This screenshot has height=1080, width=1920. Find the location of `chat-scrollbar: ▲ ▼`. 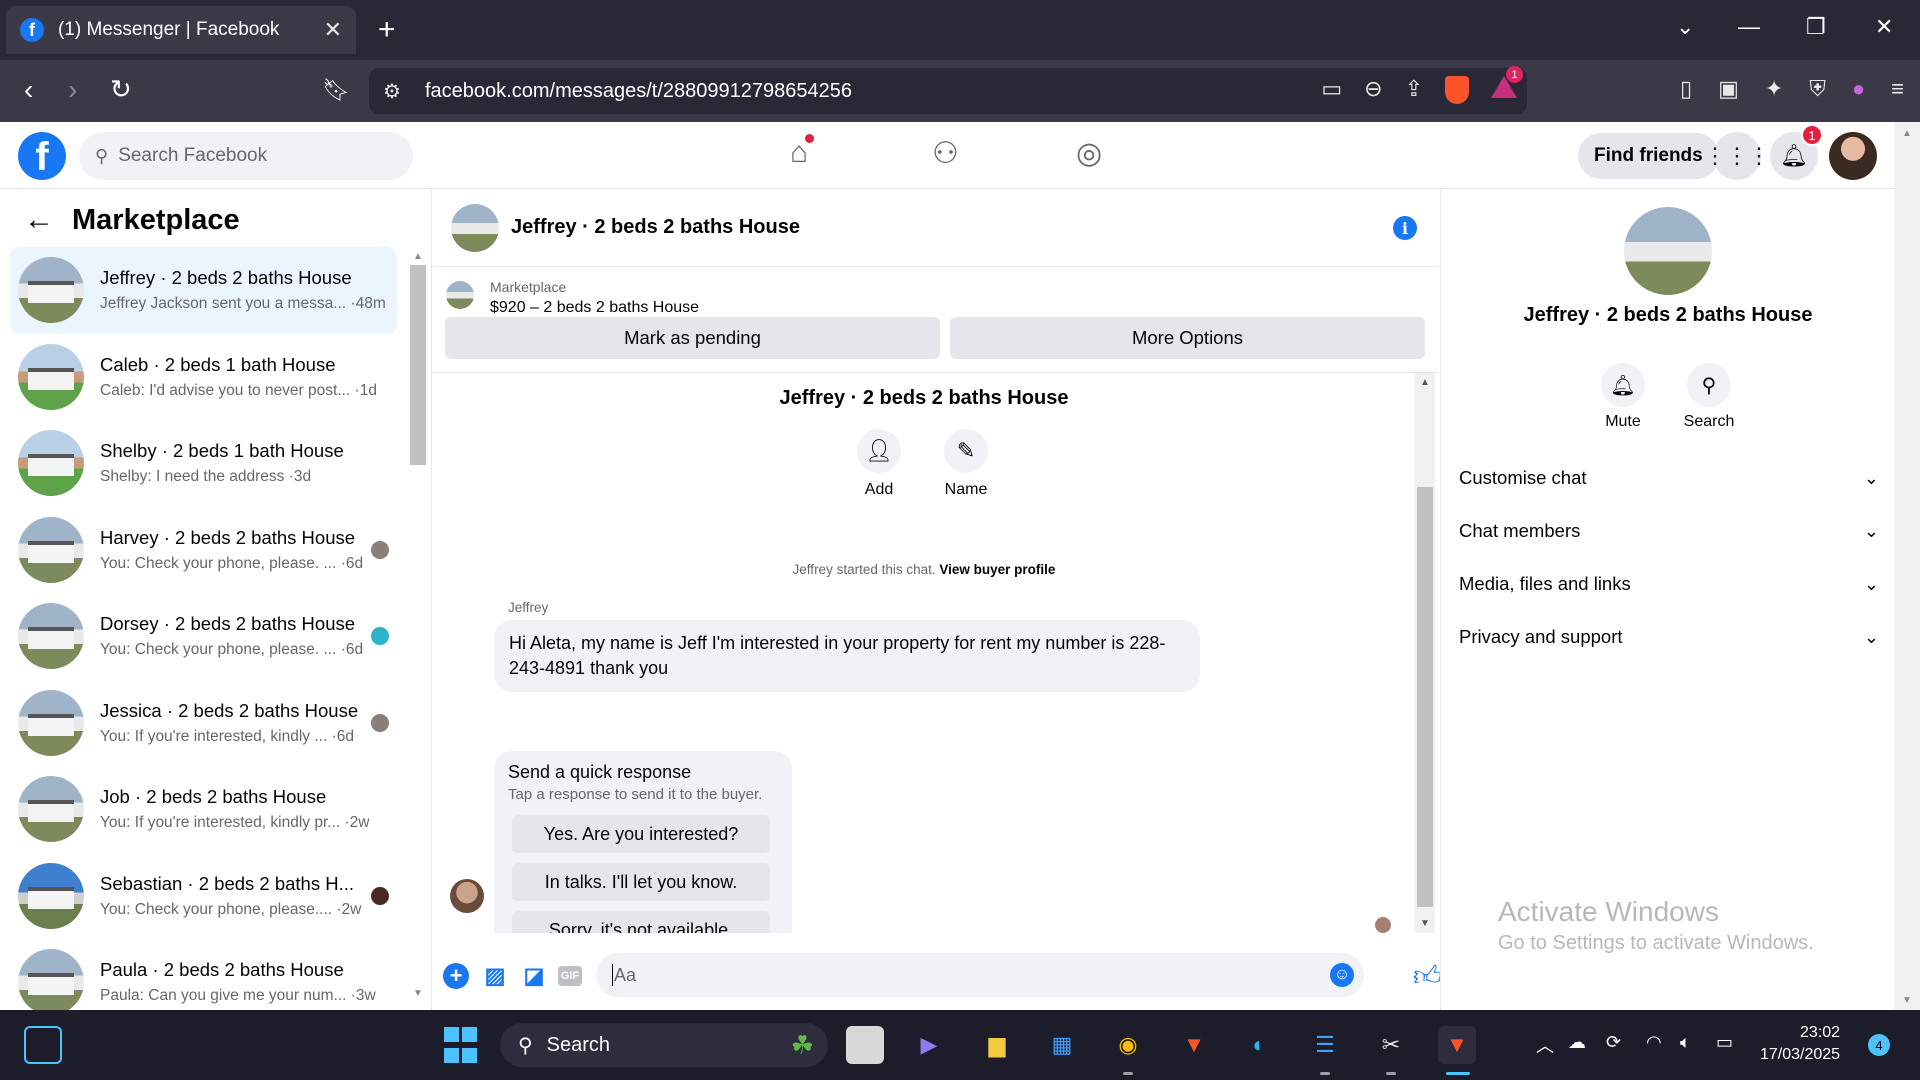

chat-scrollbar: ▲ ▼ is located at coordinates (1425, 653).